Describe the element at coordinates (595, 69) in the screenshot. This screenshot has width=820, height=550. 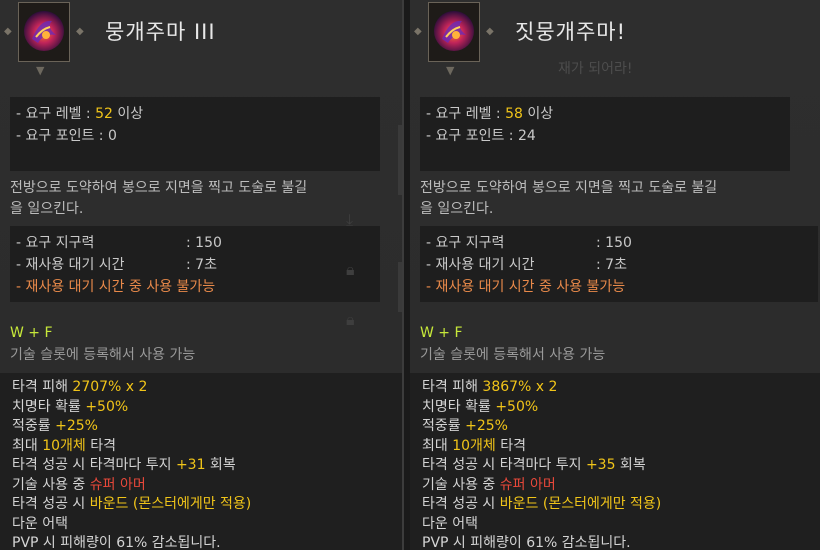
I see `faded-background-text: 재가 되어라!` at that location.